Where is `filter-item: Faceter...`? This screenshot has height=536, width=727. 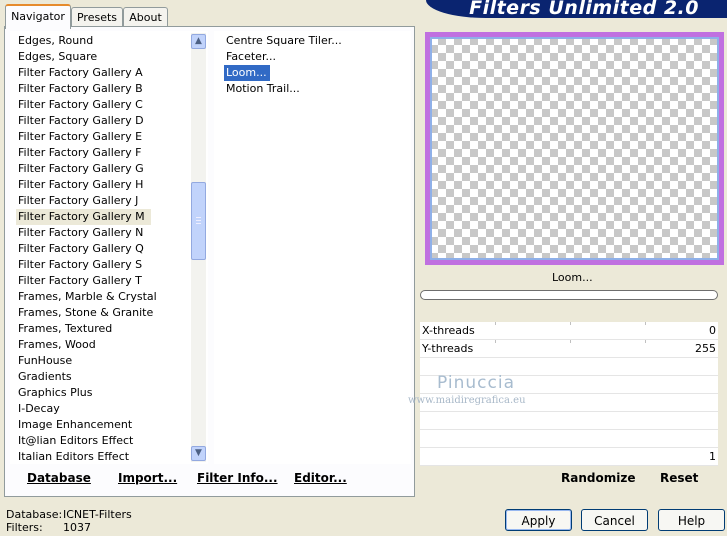 filter-item: Faceter... is located at coordinates (251, 57).